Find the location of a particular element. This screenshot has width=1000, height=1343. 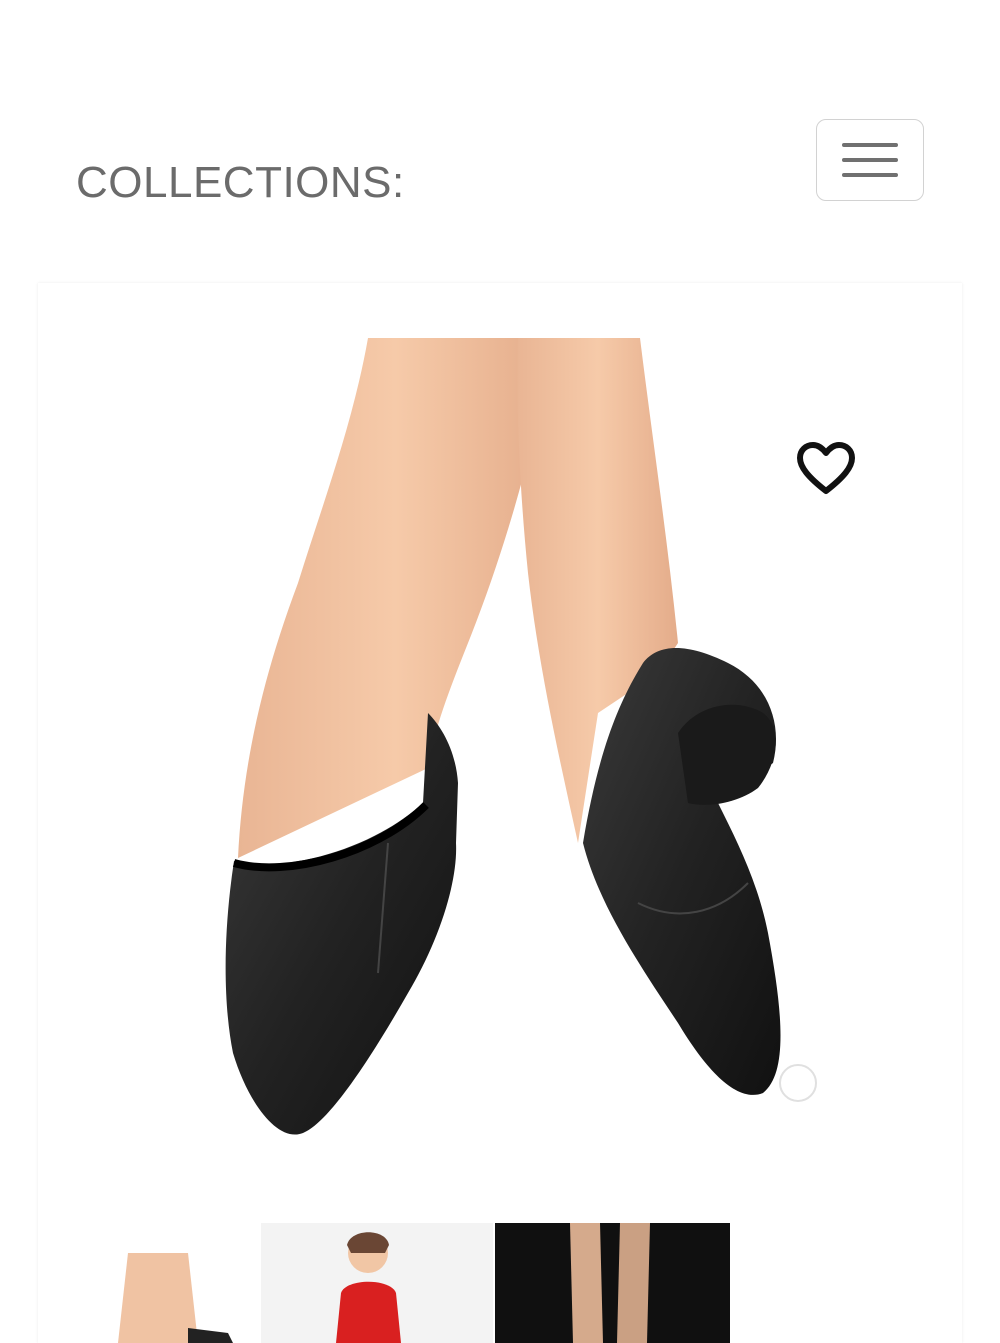

menu-toggle-button is located at coordinates (870, 160).